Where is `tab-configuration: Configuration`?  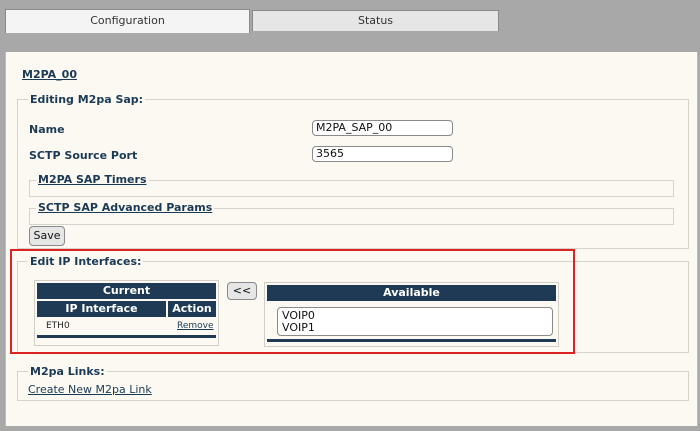 tab-configuration: Configuration is located at coordinates (127, 21).